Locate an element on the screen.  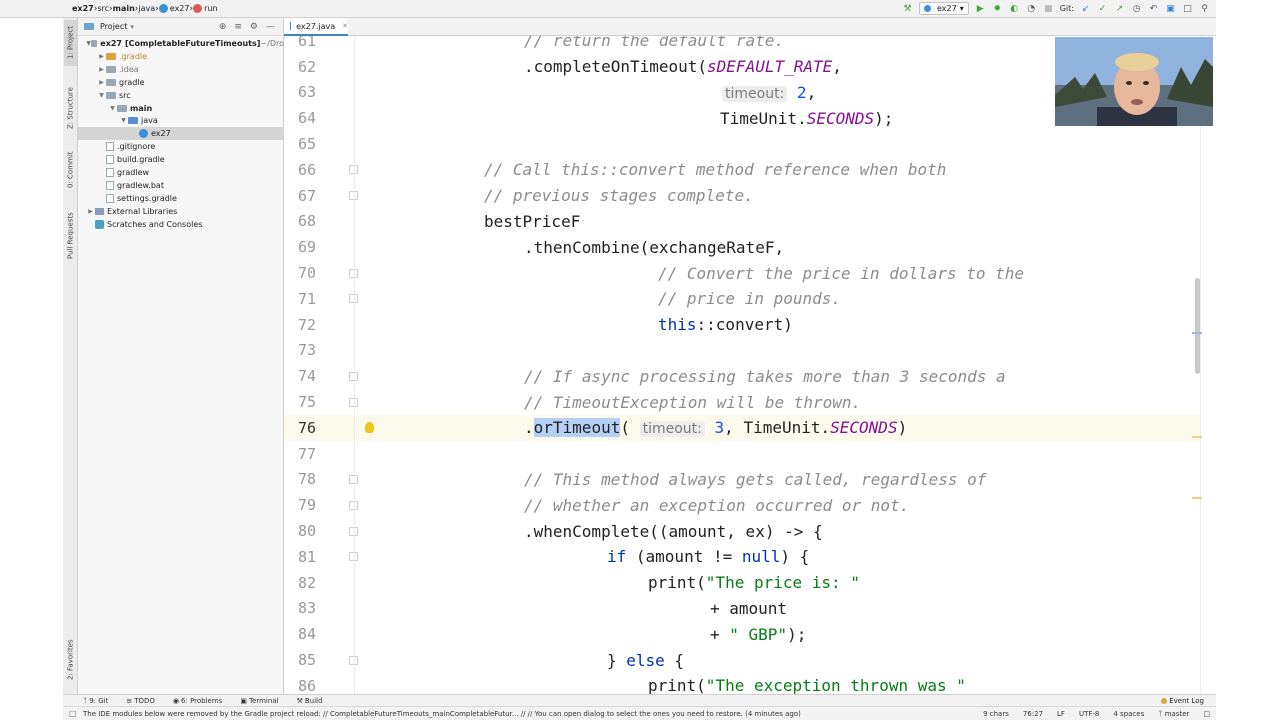
git-branch-widget: ᛉ master is located at coordinates (1173, 714).